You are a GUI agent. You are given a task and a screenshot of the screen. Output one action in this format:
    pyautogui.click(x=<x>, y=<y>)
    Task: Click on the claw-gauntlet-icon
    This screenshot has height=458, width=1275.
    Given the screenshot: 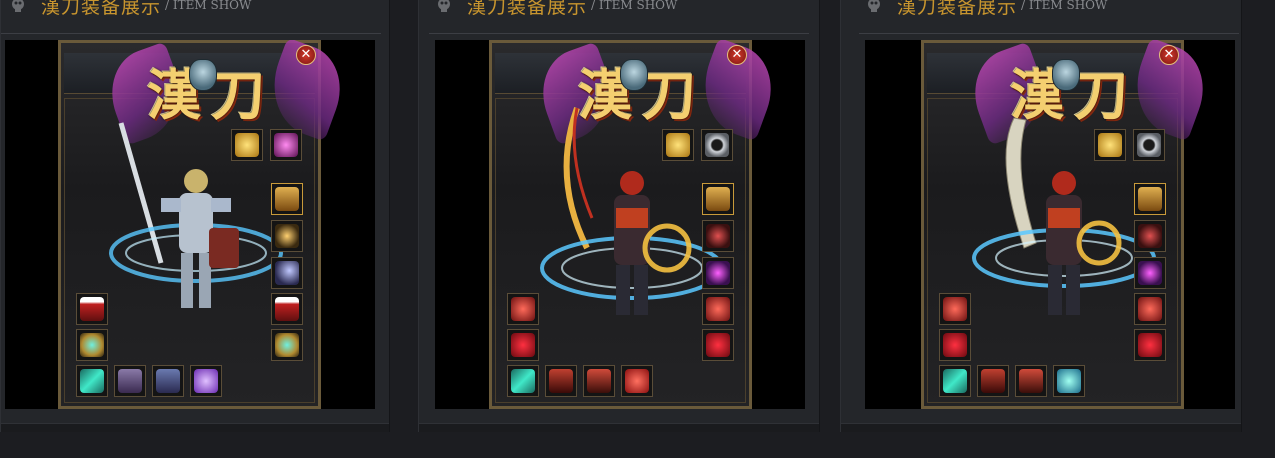 What is the action you would take?
    pyautogui.click(x=92, y=309)
    